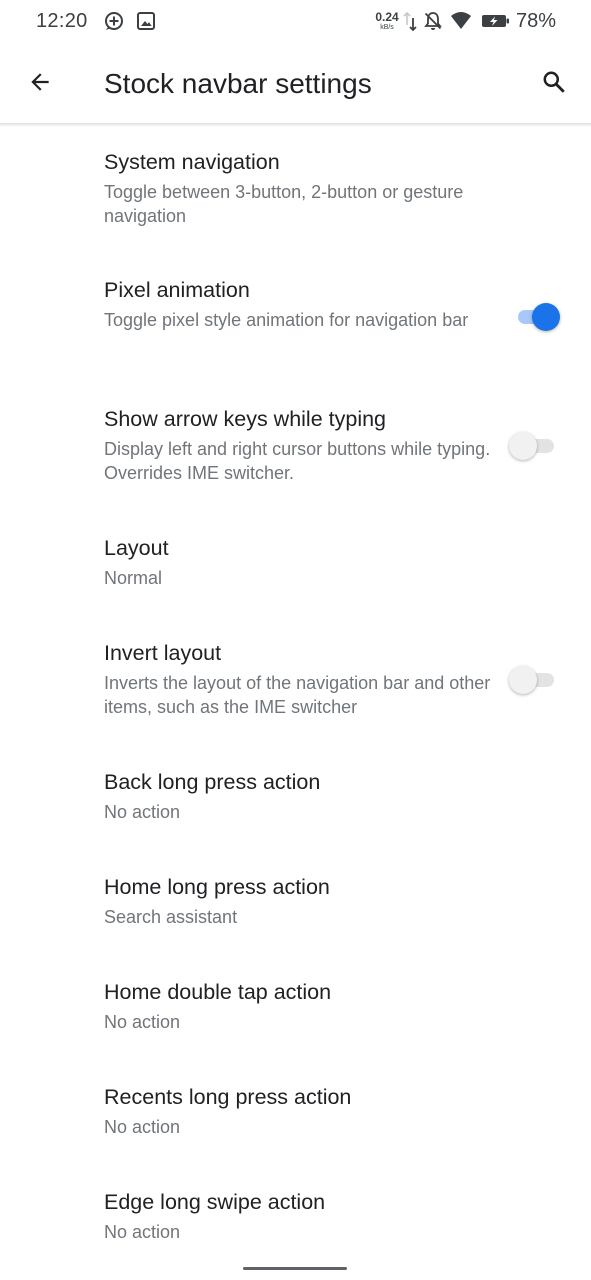 The width and height of the screenshot is (591, 1280). Describe the element at coordinates (212, 782) in the screenshot. I see `pref-title: Back long press action` at that location.